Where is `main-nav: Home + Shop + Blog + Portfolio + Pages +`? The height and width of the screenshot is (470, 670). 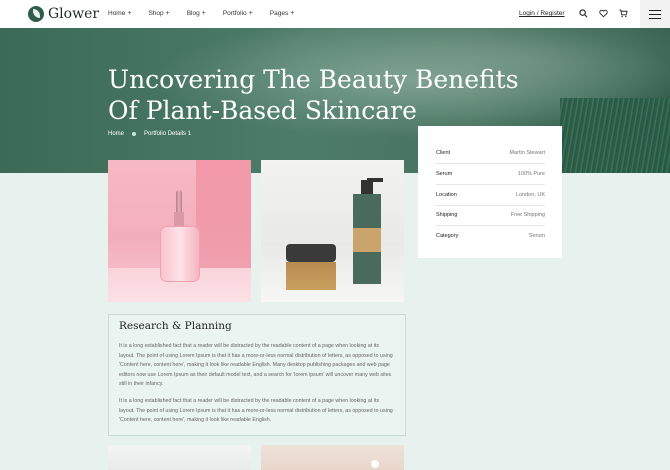
main-nav: Home + Shop + Blog + Portfolio + Pages + is located at coordinates (209, 13).